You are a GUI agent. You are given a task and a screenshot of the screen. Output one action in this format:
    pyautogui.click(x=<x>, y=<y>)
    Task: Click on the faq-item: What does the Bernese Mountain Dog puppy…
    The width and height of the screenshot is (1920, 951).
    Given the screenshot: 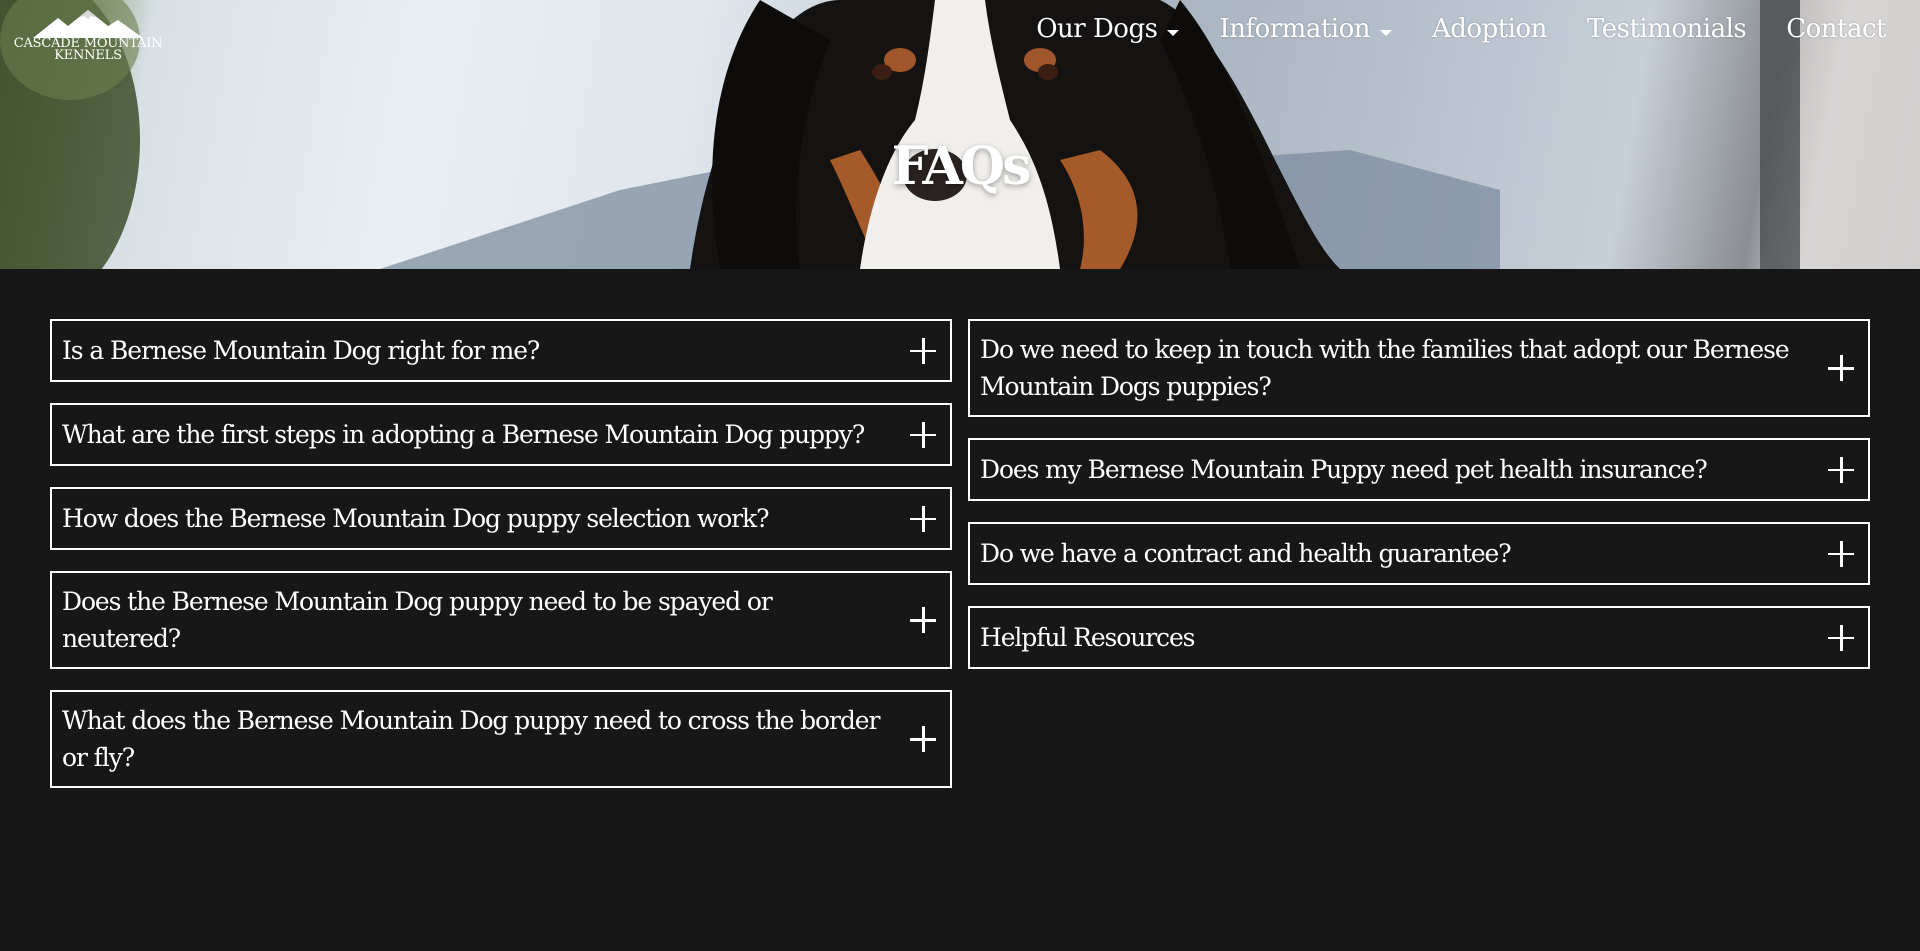 What is the action you would take?
    pyautogui.click(x=501, y=739)
    